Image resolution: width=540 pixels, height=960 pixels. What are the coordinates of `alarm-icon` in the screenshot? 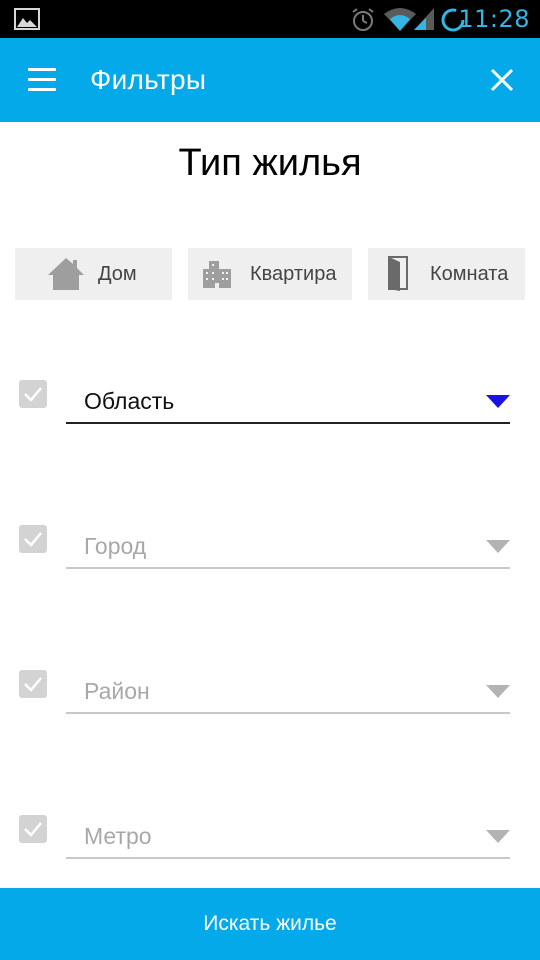 It's located at (363, 19).